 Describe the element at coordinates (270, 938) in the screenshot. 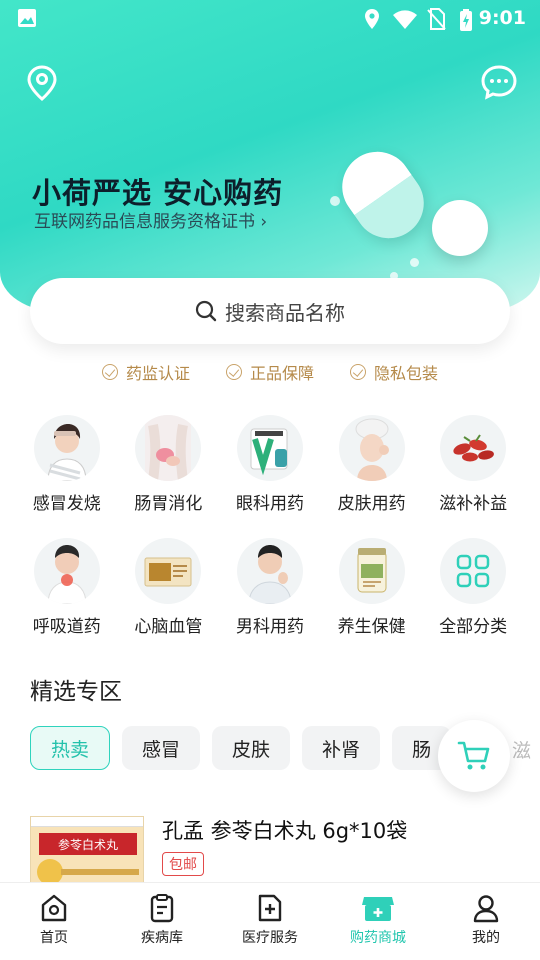

I see `nav-label: 医疗服务` at that location.